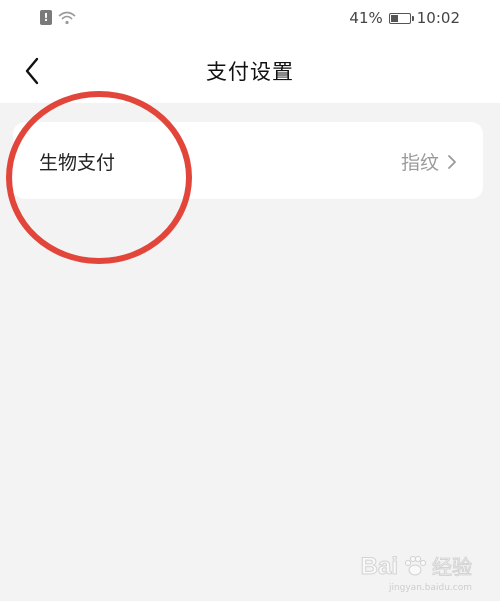 Image resolution: width=500 pixels, height=601 pixels. What do you see at coordinates (394, 18) in the screenshot?
I see `battery-fill` at bounding box center [394, 18].